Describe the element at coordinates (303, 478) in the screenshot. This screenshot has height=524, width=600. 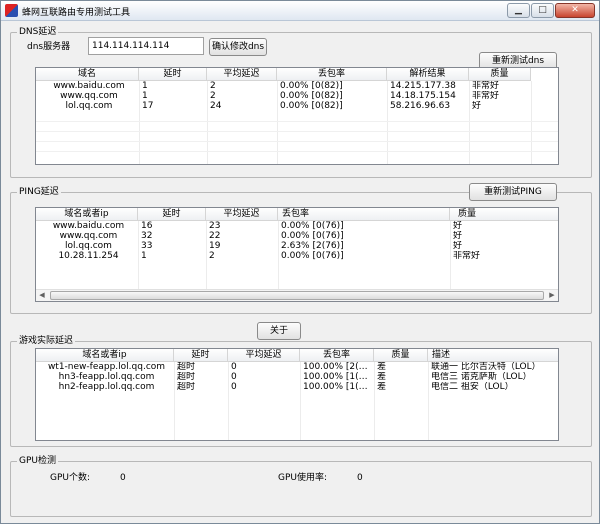
I see `gpu-usage-label: GPU使用率:` at that location.